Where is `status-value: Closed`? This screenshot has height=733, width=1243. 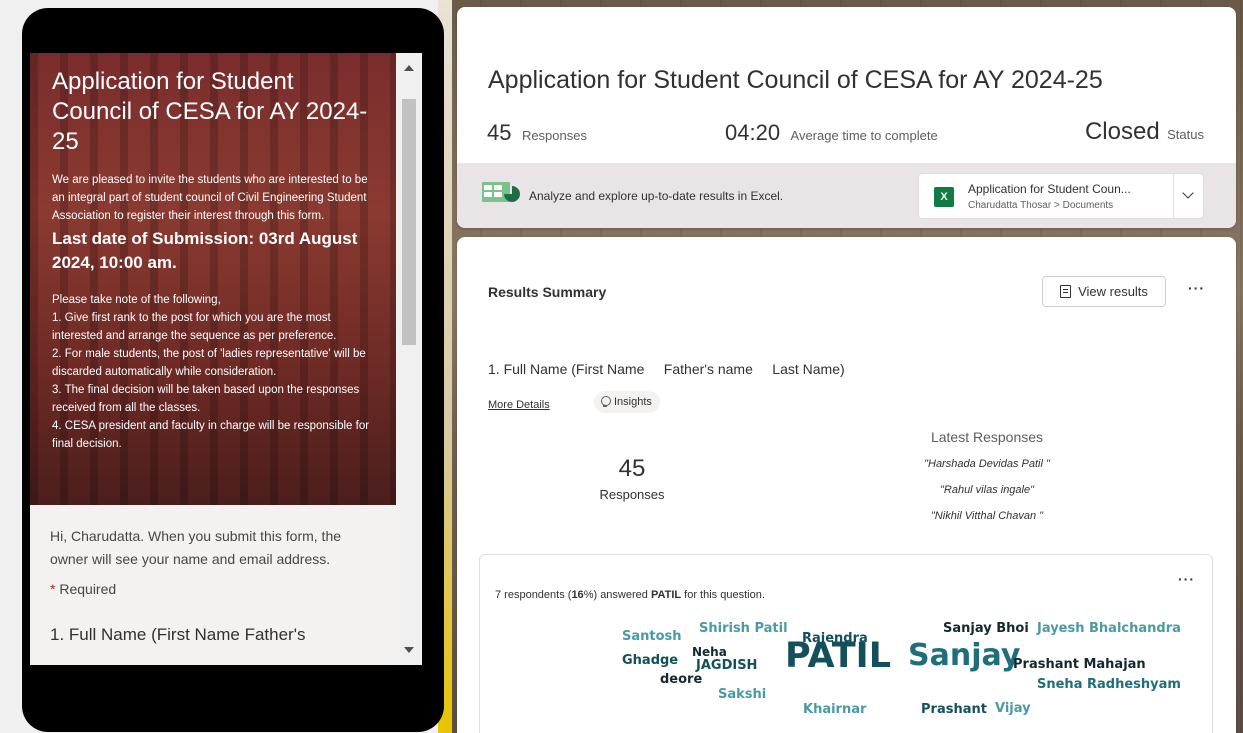 status-value: Closed is located at coordinates (1122, 131).